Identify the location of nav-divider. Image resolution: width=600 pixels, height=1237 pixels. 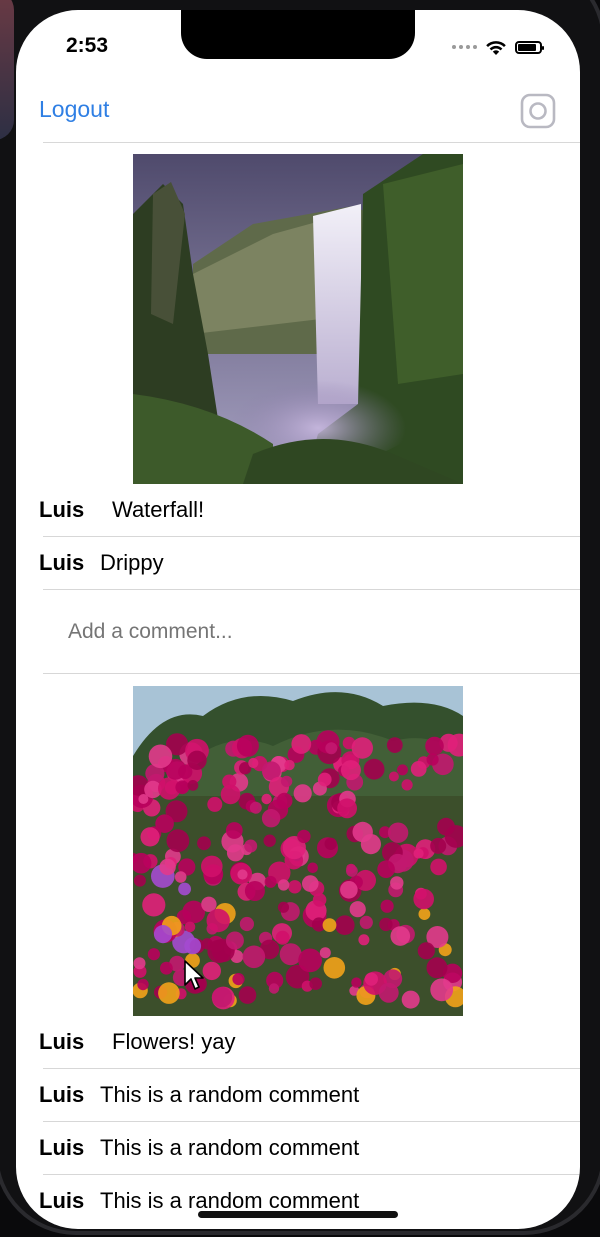
(311, 142).